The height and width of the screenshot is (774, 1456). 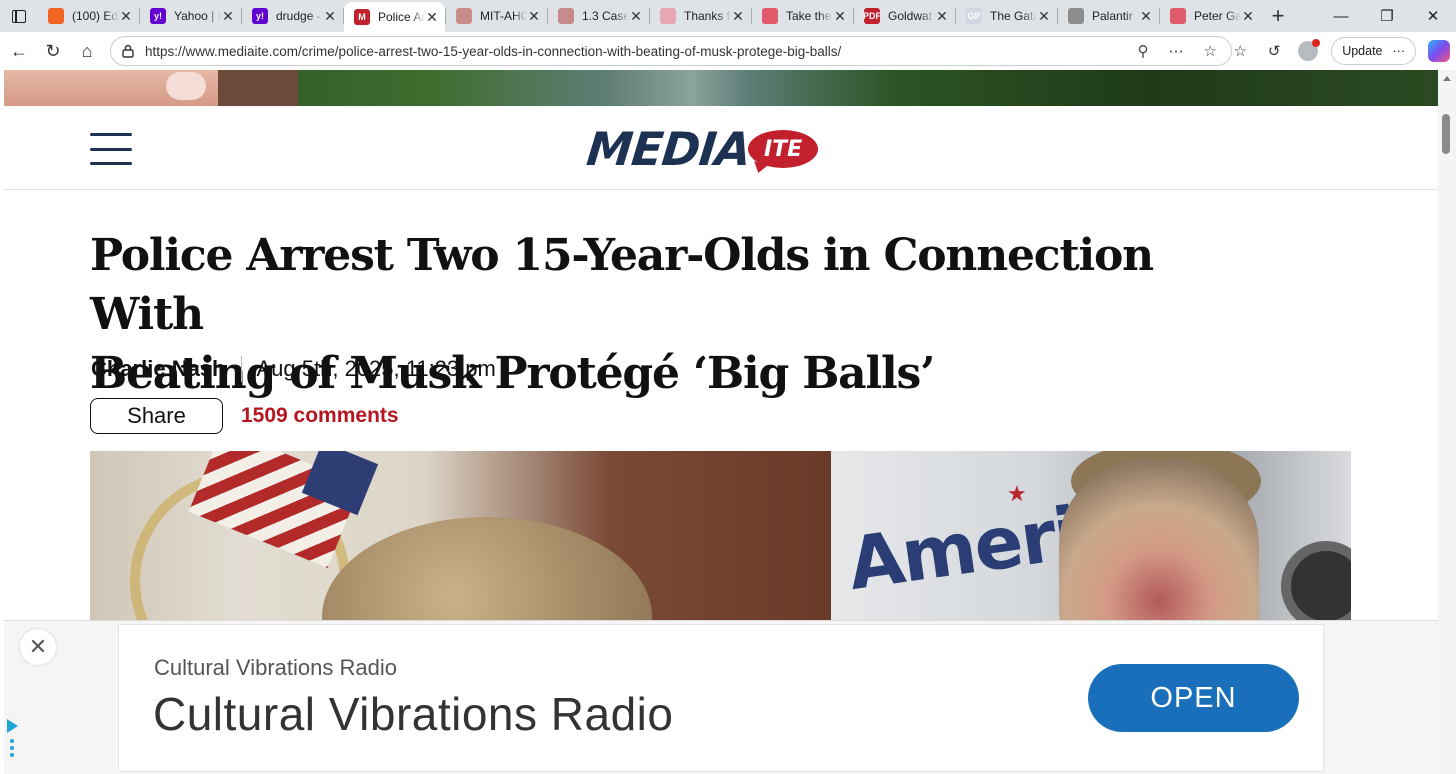 I want to click on banner-nail, so click(x=186, y=86).